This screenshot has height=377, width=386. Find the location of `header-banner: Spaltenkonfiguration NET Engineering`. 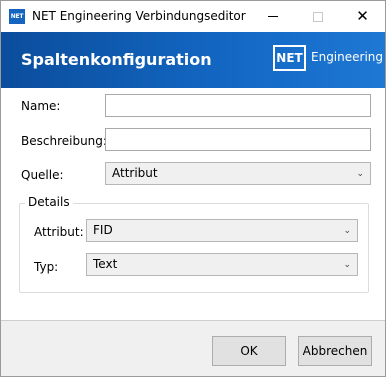

header-banner: Spaltenkonfiguration NET Engineering is located at coordinates (193, 60).